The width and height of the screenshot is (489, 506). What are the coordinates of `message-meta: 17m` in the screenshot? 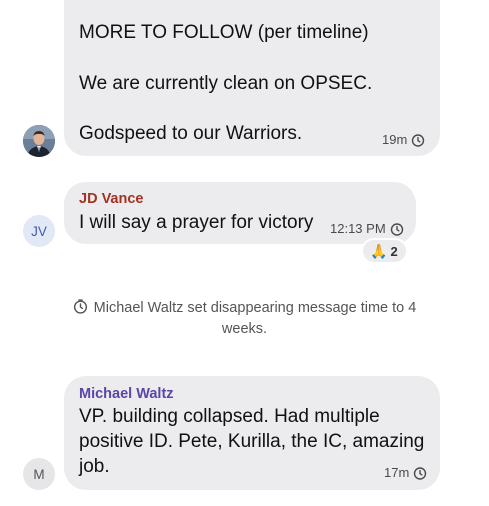 It's located at (405, 472).